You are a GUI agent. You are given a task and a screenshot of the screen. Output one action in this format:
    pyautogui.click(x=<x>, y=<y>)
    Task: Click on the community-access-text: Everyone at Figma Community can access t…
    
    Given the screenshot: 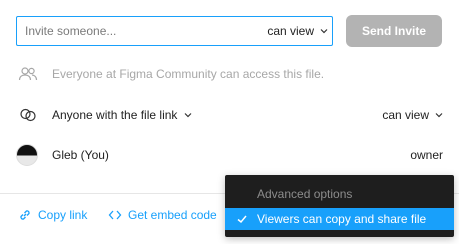 What is the action you would take?
    pyautogui.click(x=188, y=74)
    